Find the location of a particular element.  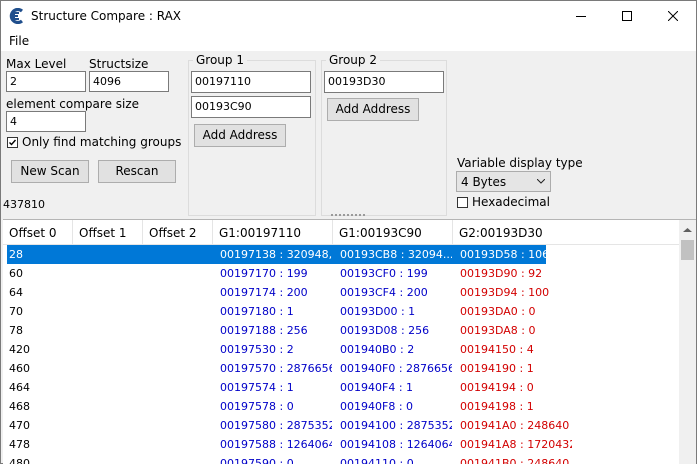

table-cell: 001940F4 : 1 is located at coordinates (377, 387).